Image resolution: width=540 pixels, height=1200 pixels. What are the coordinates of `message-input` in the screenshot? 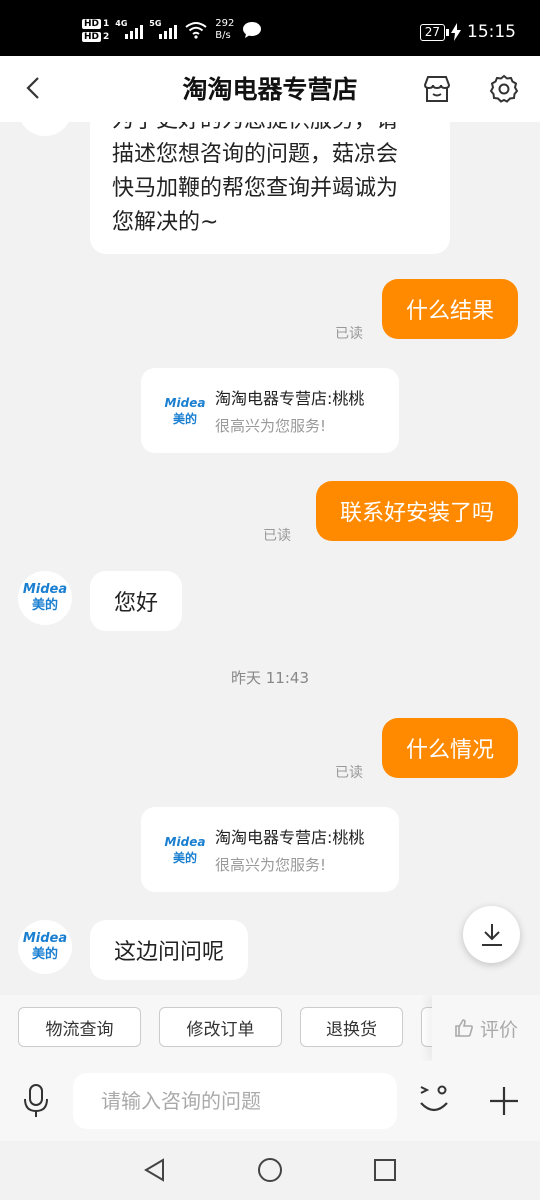 It's located at (235, 1101).